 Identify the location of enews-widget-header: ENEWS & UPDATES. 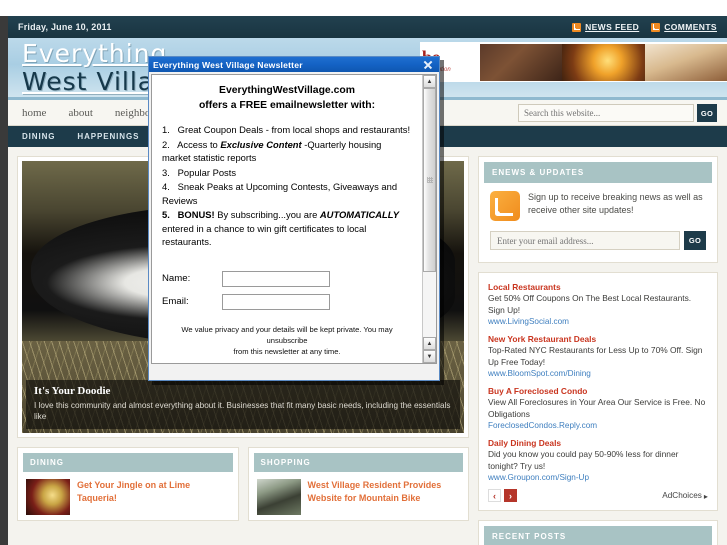
(598, 172).